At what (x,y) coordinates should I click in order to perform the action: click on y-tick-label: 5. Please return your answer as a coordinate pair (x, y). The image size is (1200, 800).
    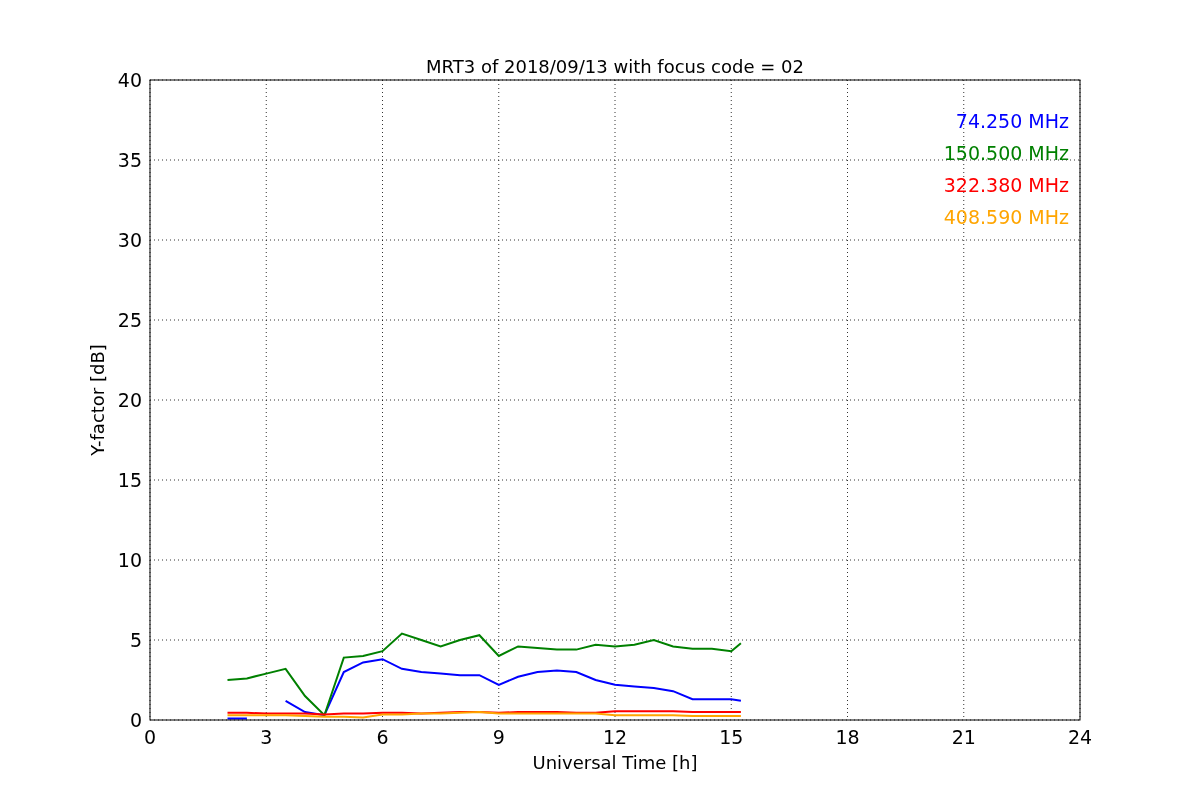
    Looking at the image, I should click on (135, 640).